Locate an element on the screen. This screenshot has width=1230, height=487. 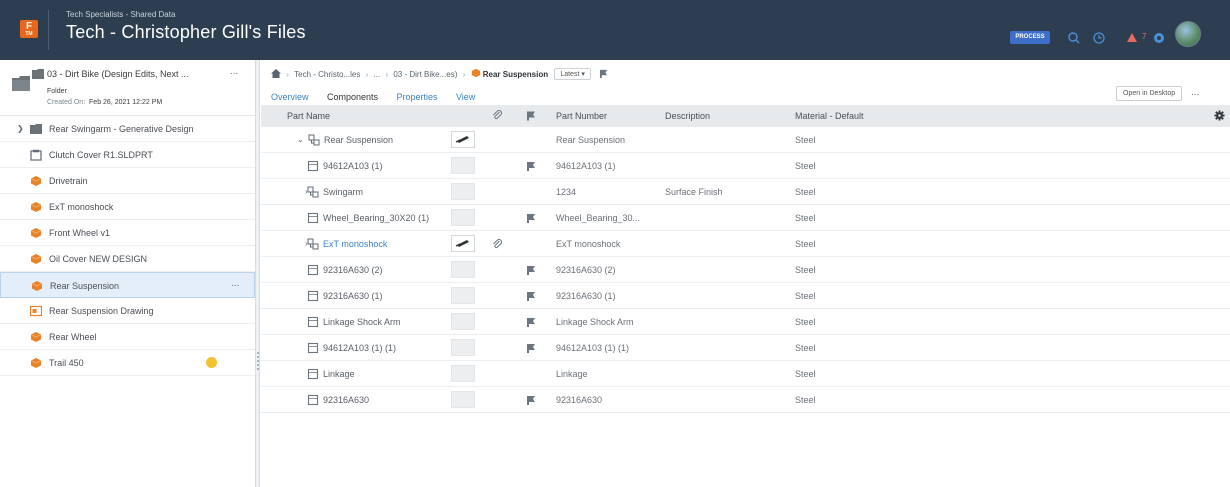
table-row: 92316A630 92316A630 Steel is located at coordinates (745, 400).